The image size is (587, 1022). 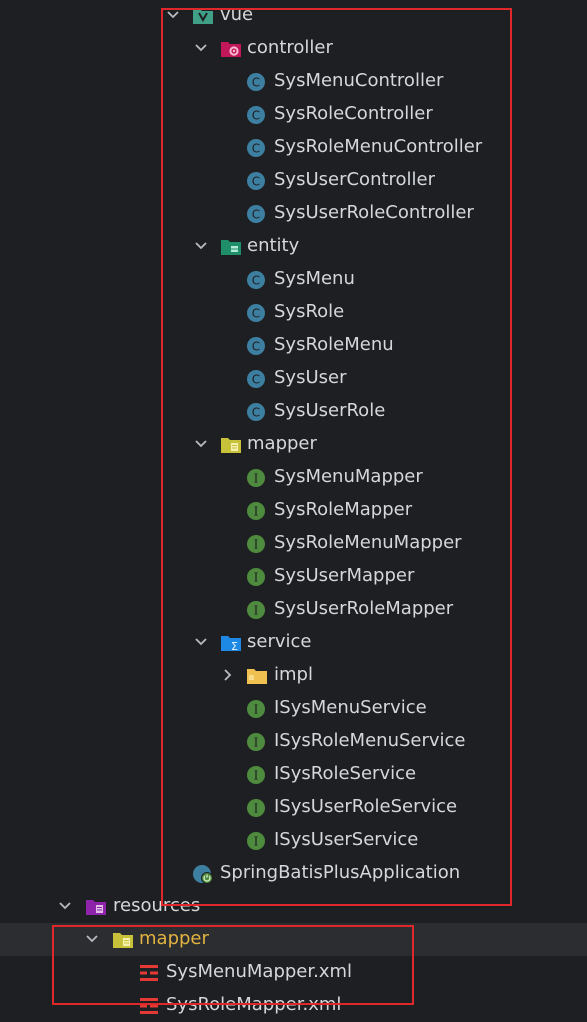 What do you see at coordinates (334, 344) in the screenshot?
I see `tree-label: SysRoleMenu` at bounding box center [334, 344].